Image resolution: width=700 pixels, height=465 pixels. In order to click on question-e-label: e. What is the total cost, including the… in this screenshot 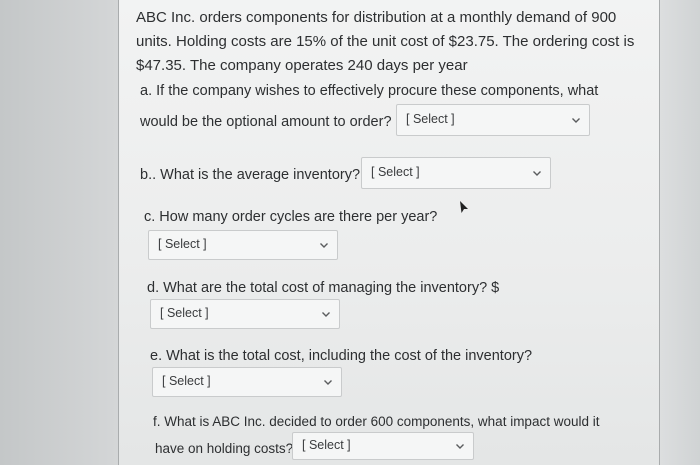, I will do `click(341, 356)`.